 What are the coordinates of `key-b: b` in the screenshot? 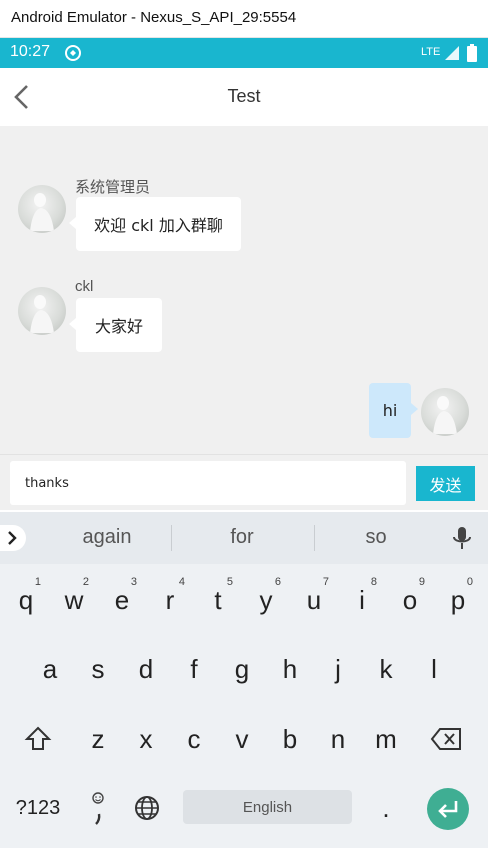 It's located at (290, 739).